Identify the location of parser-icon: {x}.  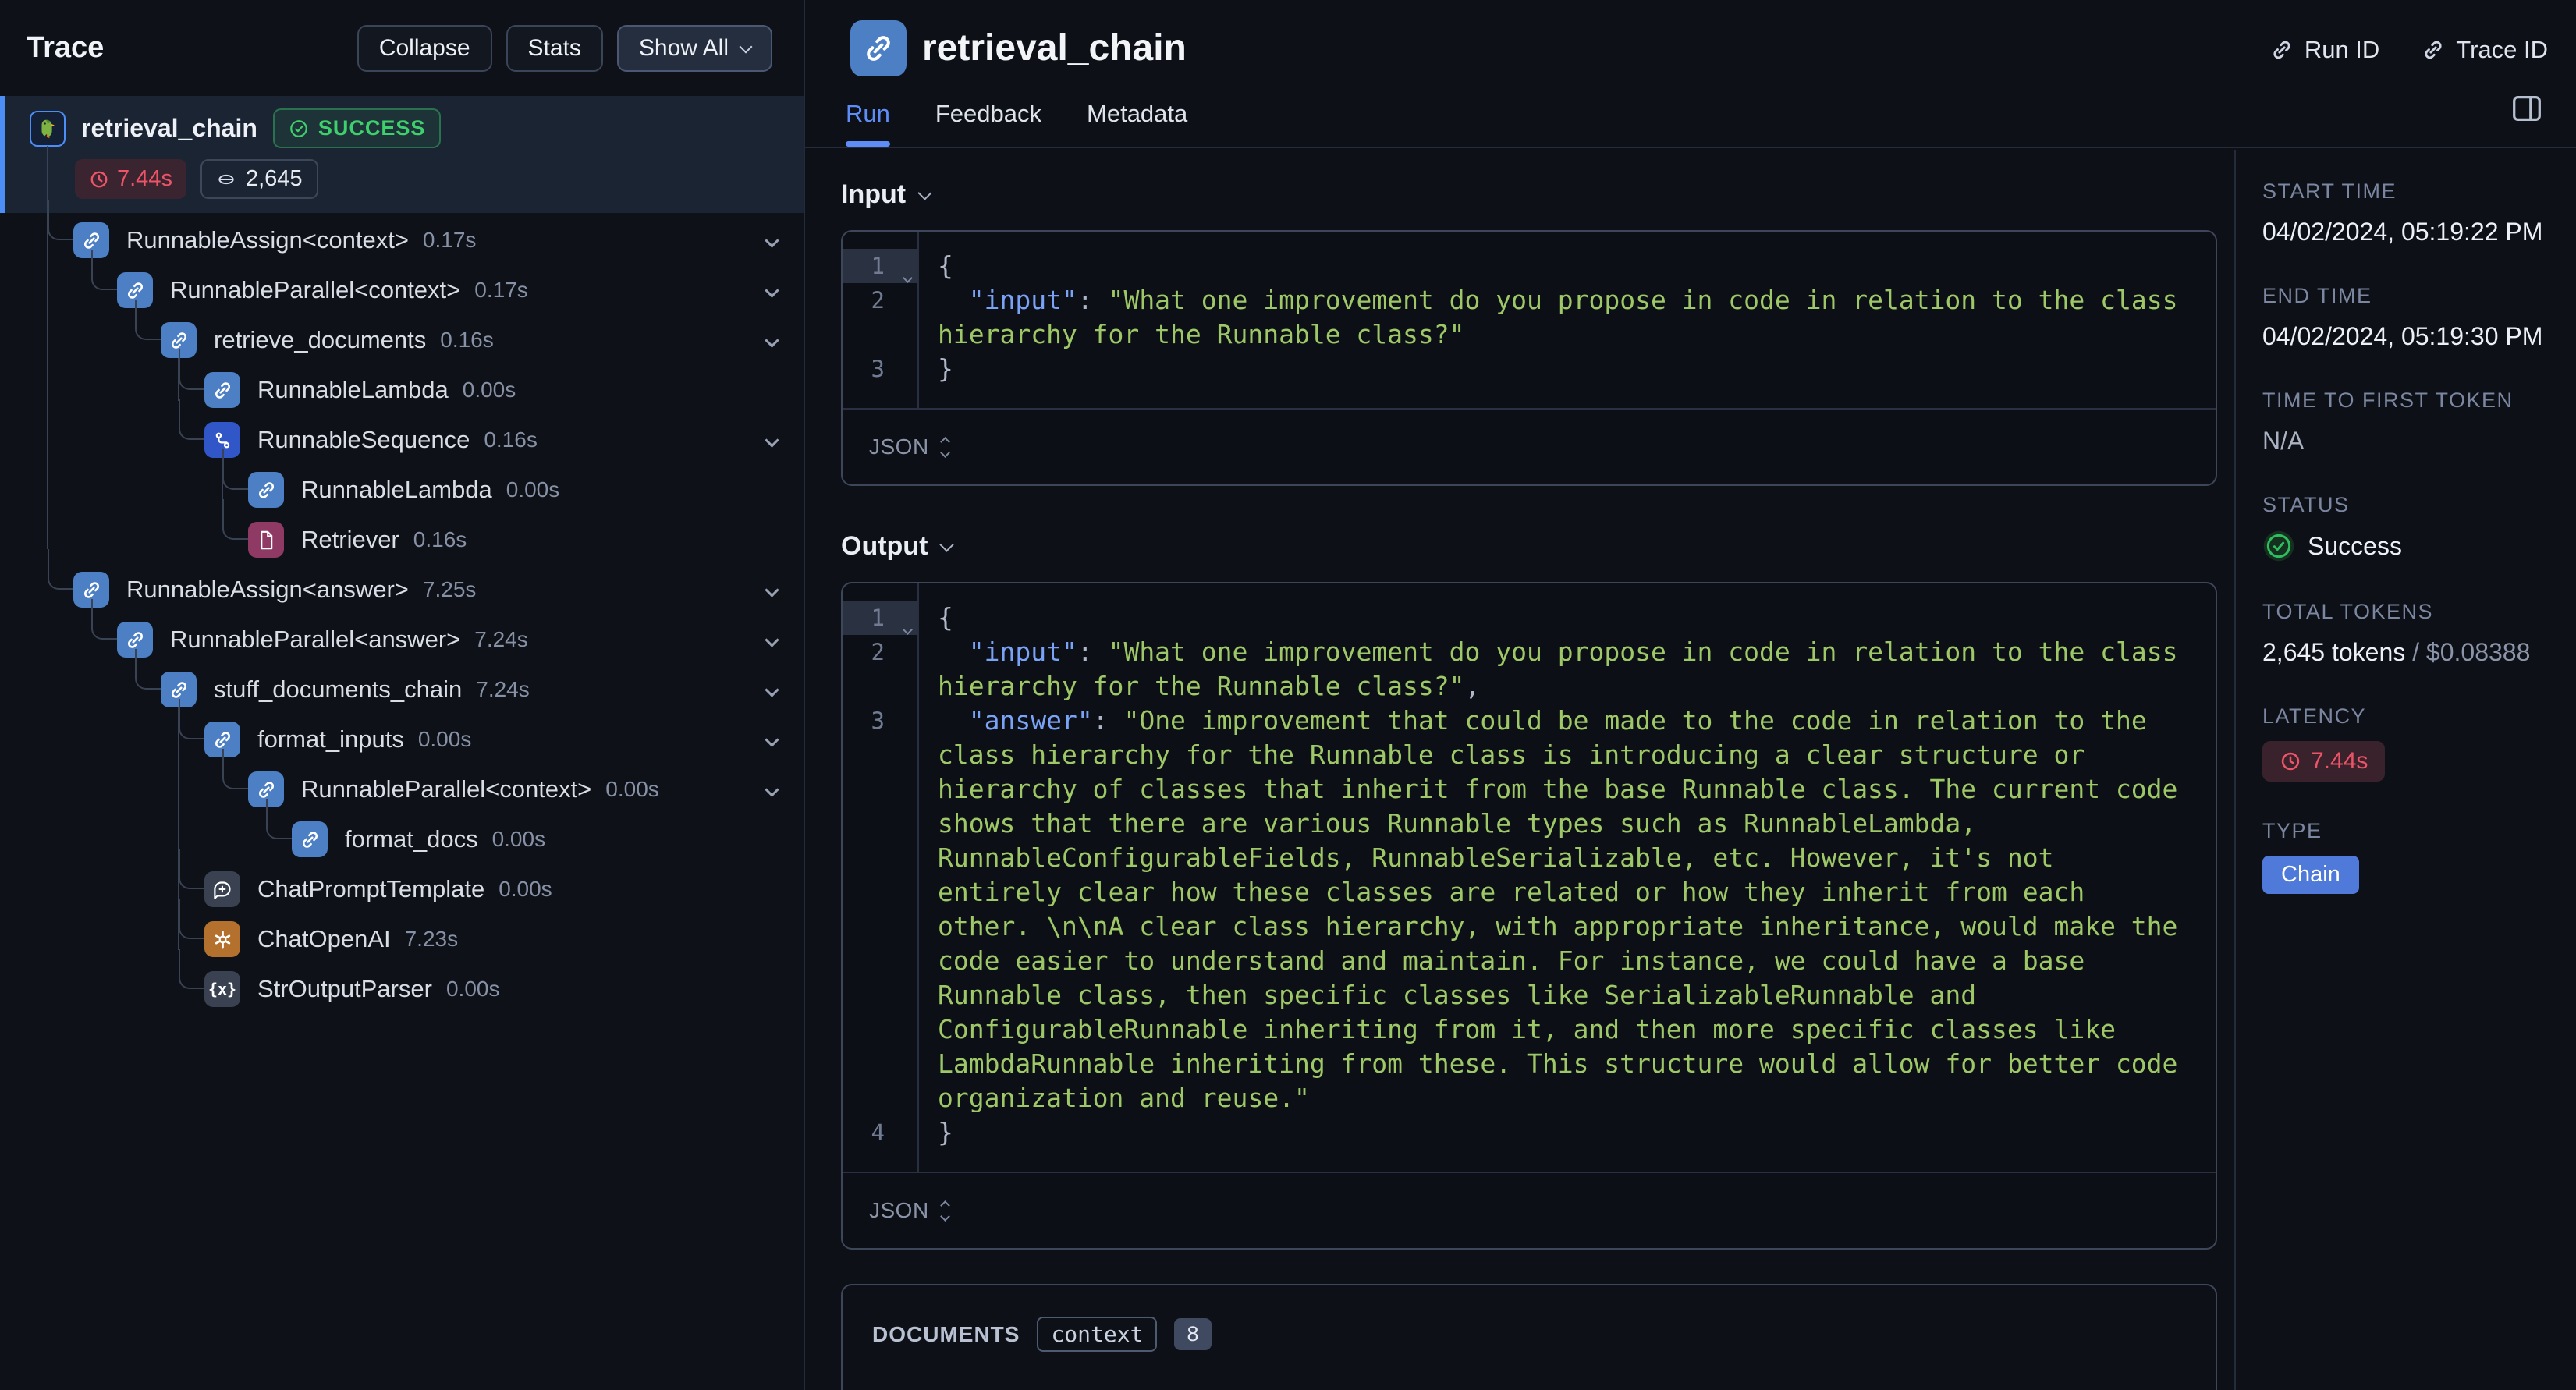
(222, 989).